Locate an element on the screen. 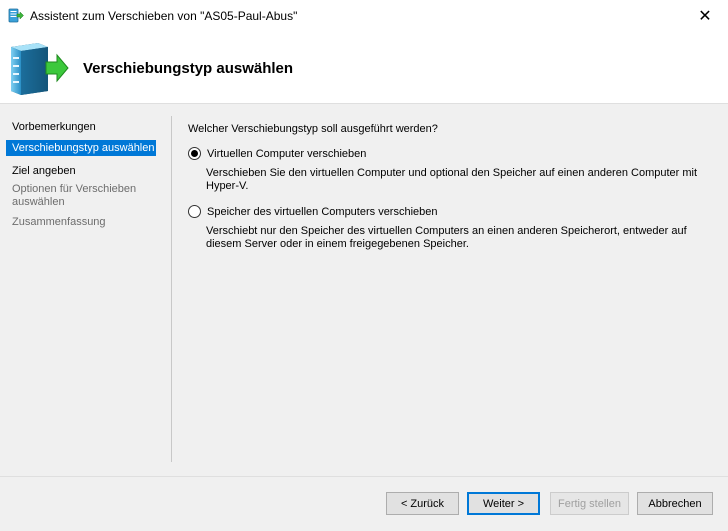  nav-item-zusammenfassung: Zusammenfassung is located at coordinates (59, 222).